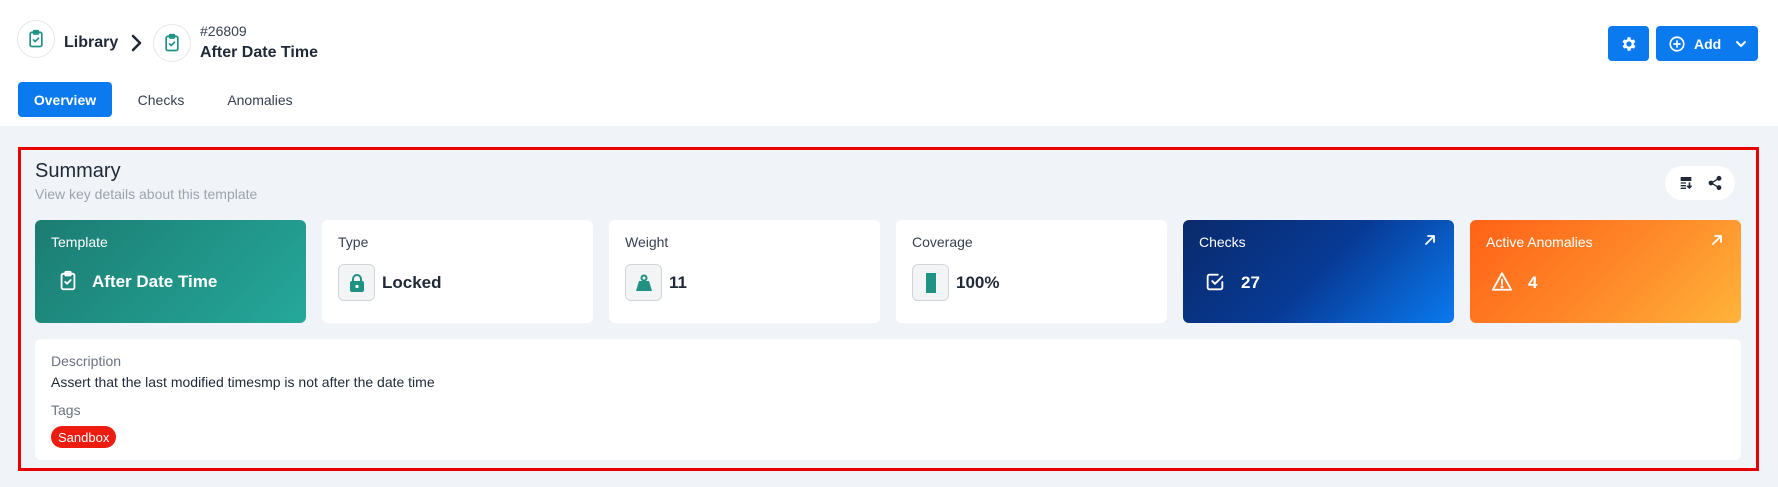 This screenshot has width=1778, height=487. Describe the element at coordinates (457, 271) in the screenshot. I see `type-card: Type Locked` at that location.